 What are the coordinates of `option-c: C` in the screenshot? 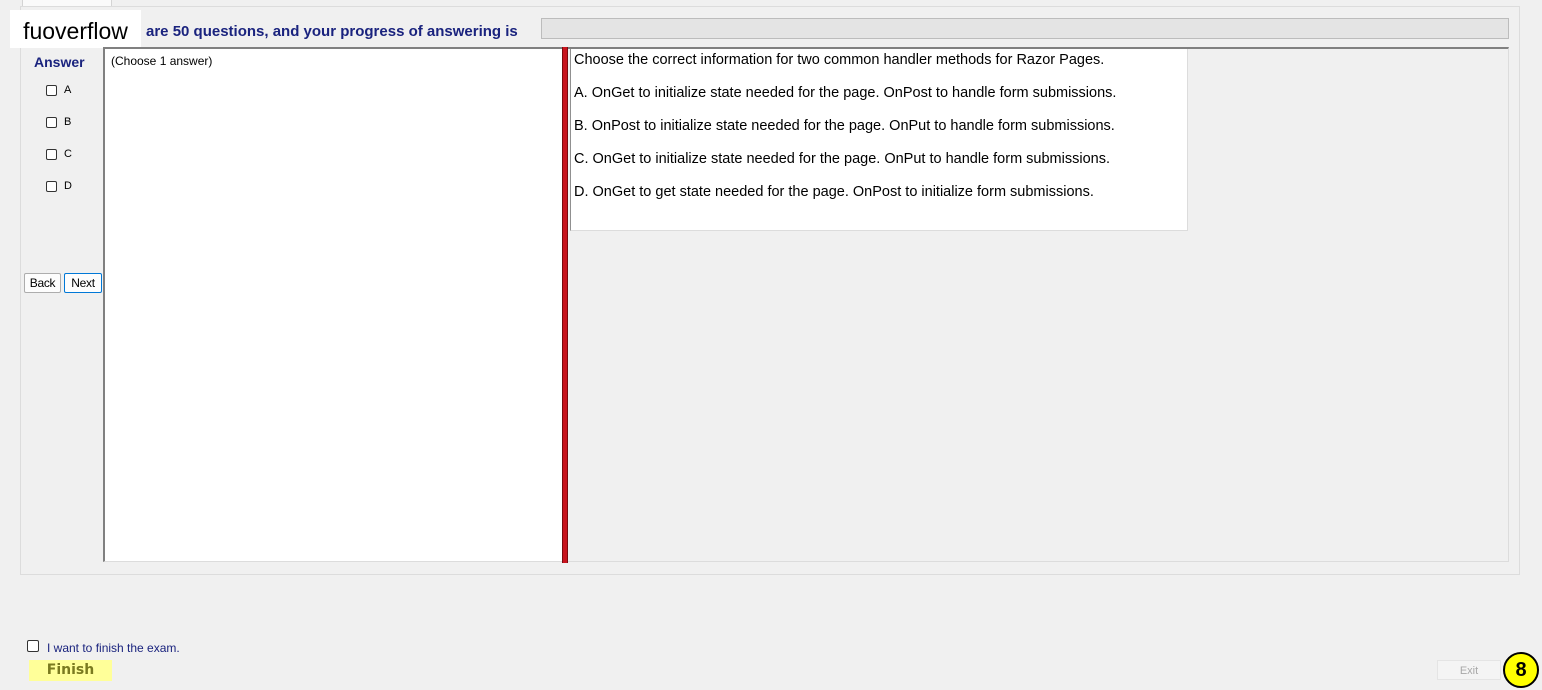 It's located at (59, 154).